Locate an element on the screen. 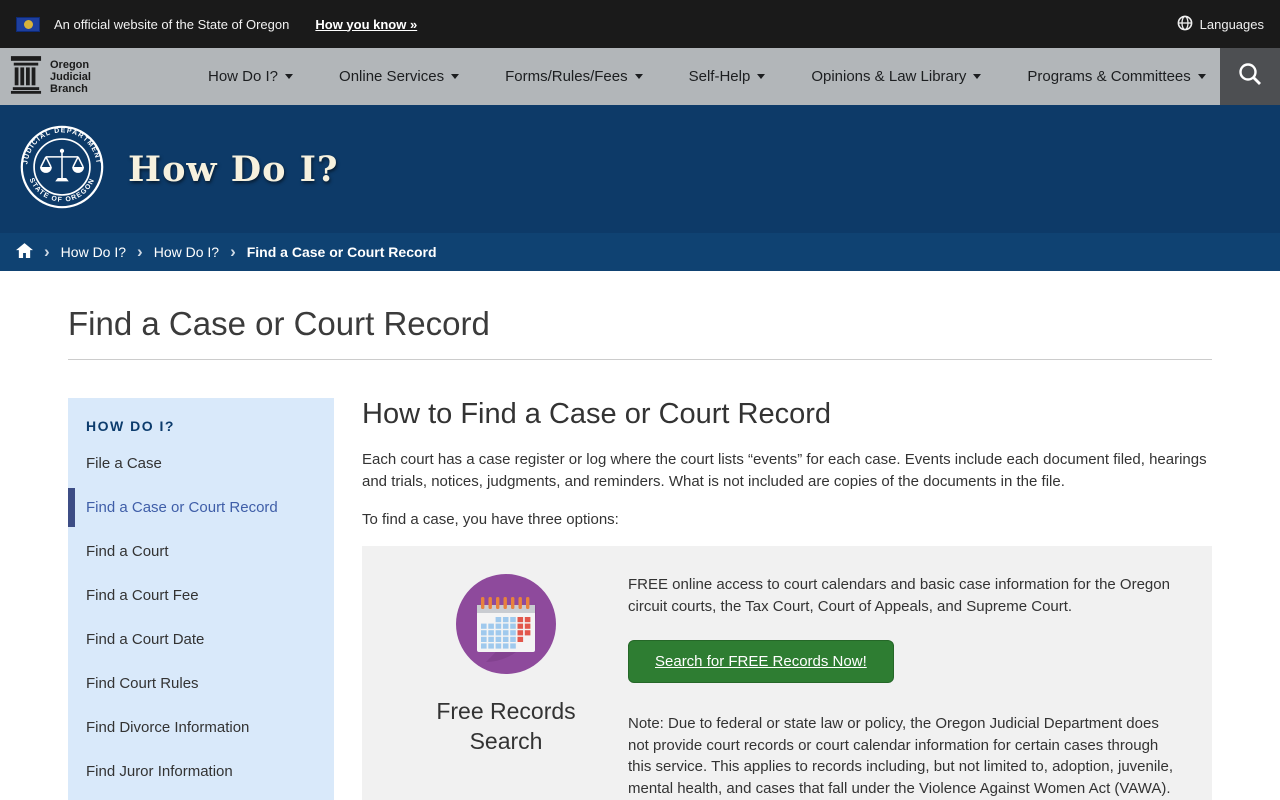 Image resolution: width=1280 pixels, height=800 pixels. sidebar-item: Find Divorce Information is located at coordinates (201, 727).